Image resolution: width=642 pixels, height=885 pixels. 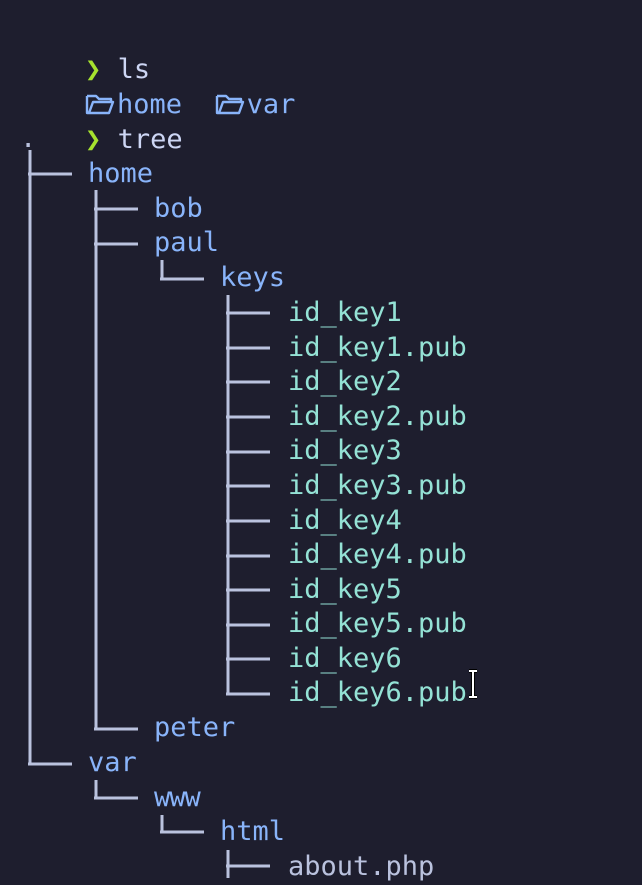 What do you see at coordinates (121, 173) in the screenshot?
I see `tree-dir-home: home` at bounding box center [121, 173].